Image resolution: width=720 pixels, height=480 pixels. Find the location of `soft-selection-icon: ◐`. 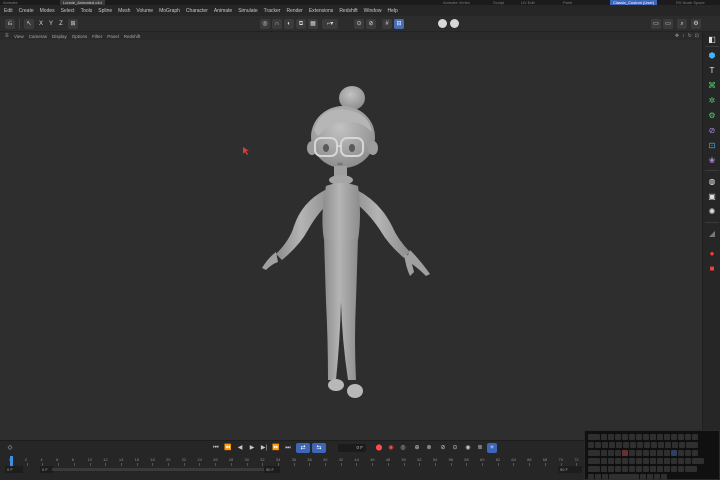

soft-selection-icon: ◐ is located at coordinates (289, 24).